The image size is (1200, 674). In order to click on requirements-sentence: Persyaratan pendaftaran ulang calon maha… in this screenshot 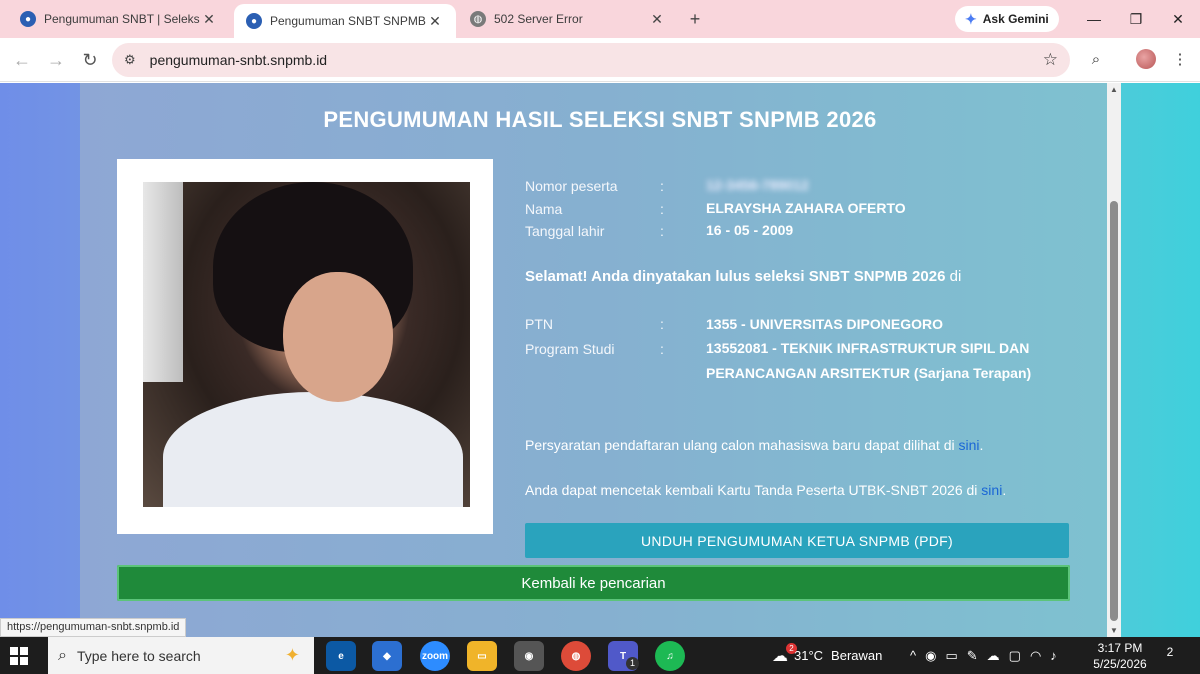, I will do `click(742, 445)`.